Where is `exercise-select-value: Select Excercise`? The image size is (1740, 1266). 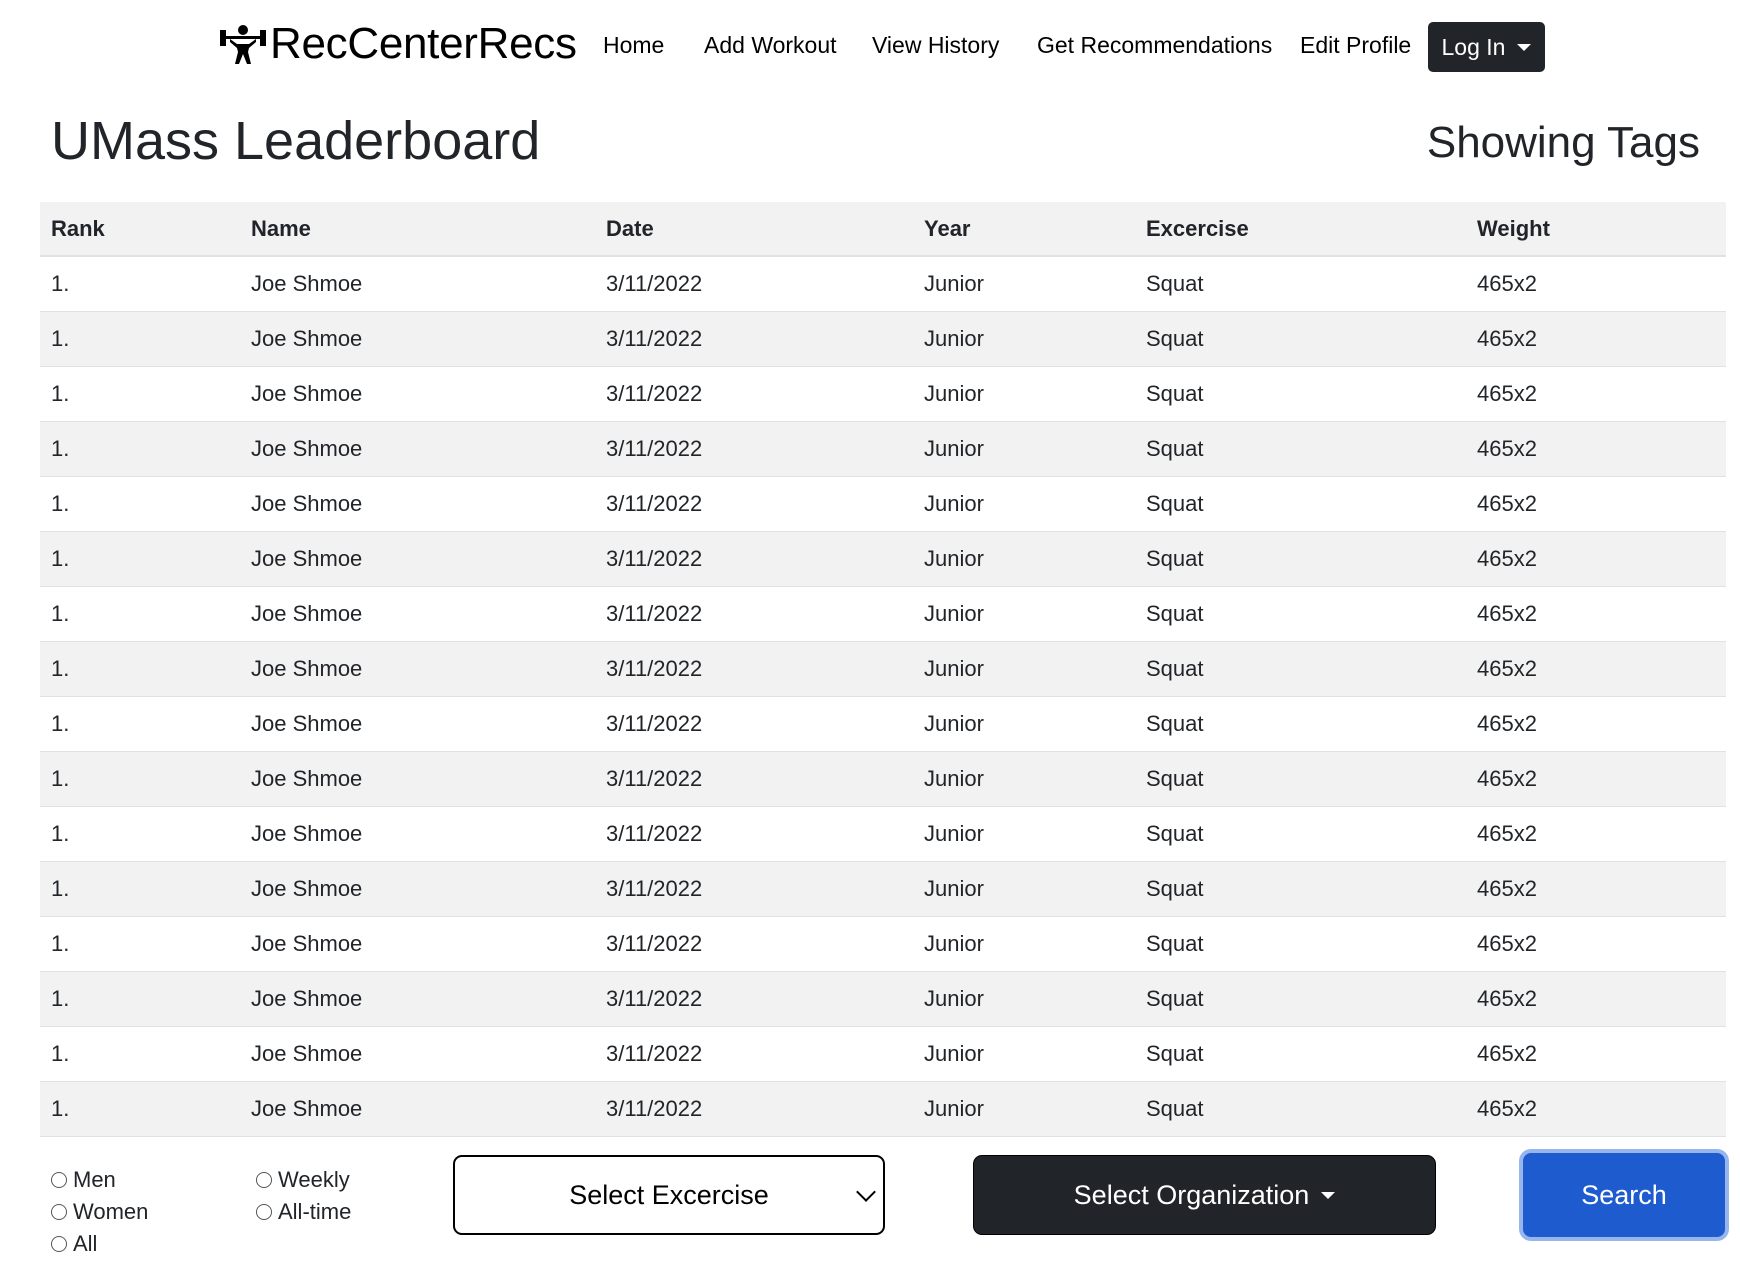 exercise-select-value: Select Excercise is located at coordinates (669, 1194).